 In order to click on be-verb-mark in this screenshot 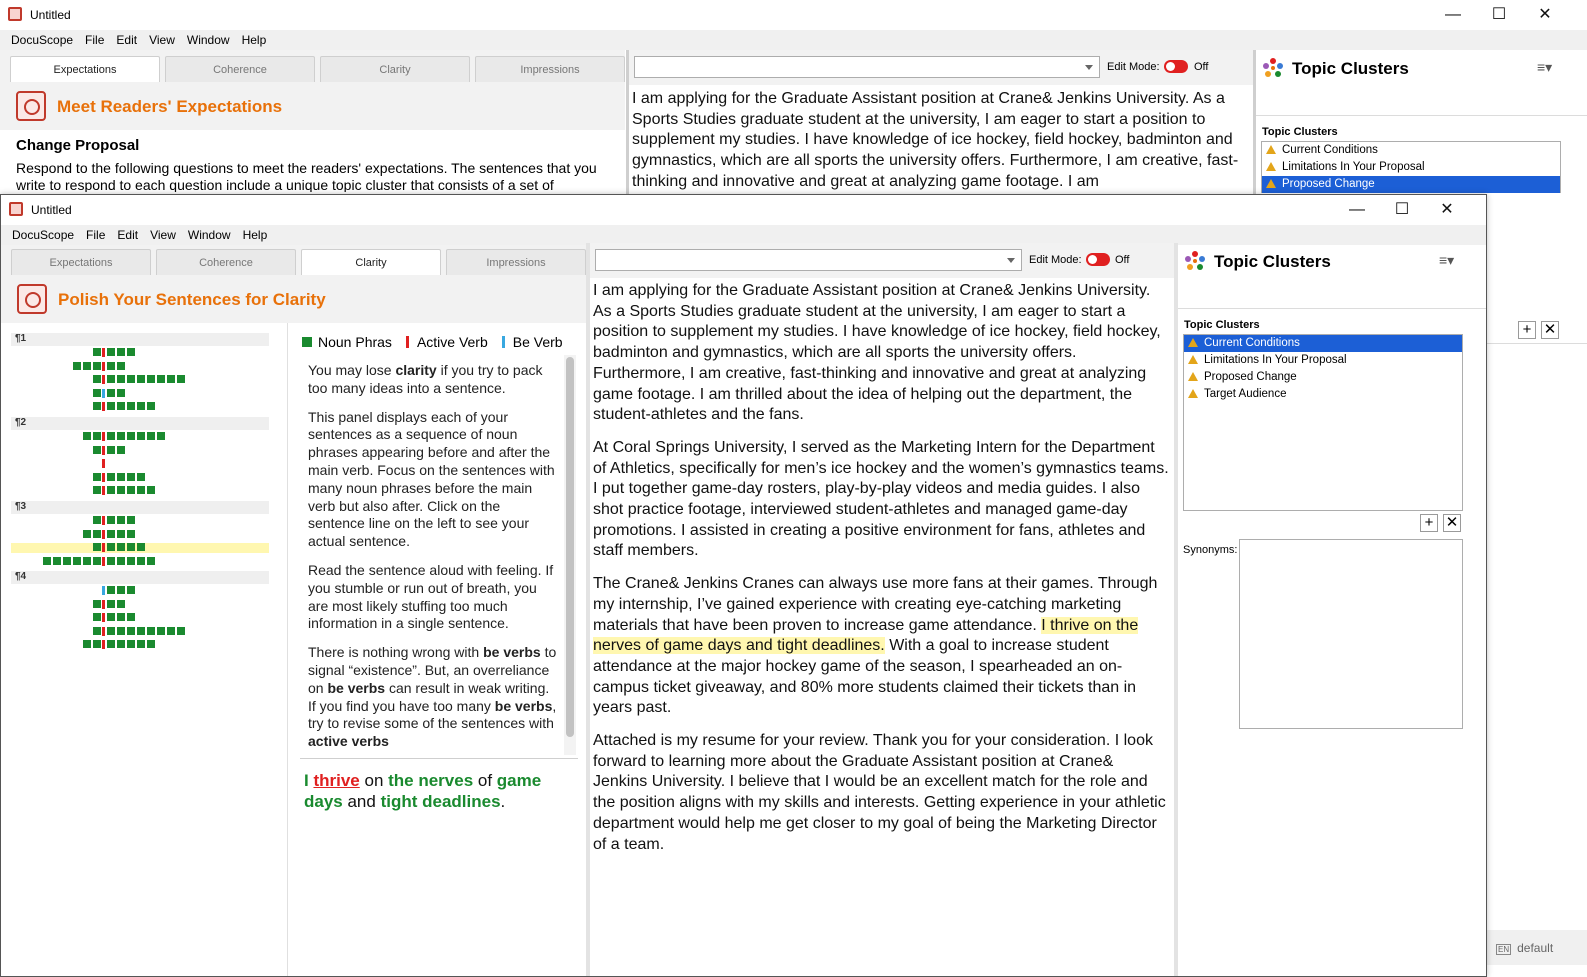, I will do `click(103, 590)`.